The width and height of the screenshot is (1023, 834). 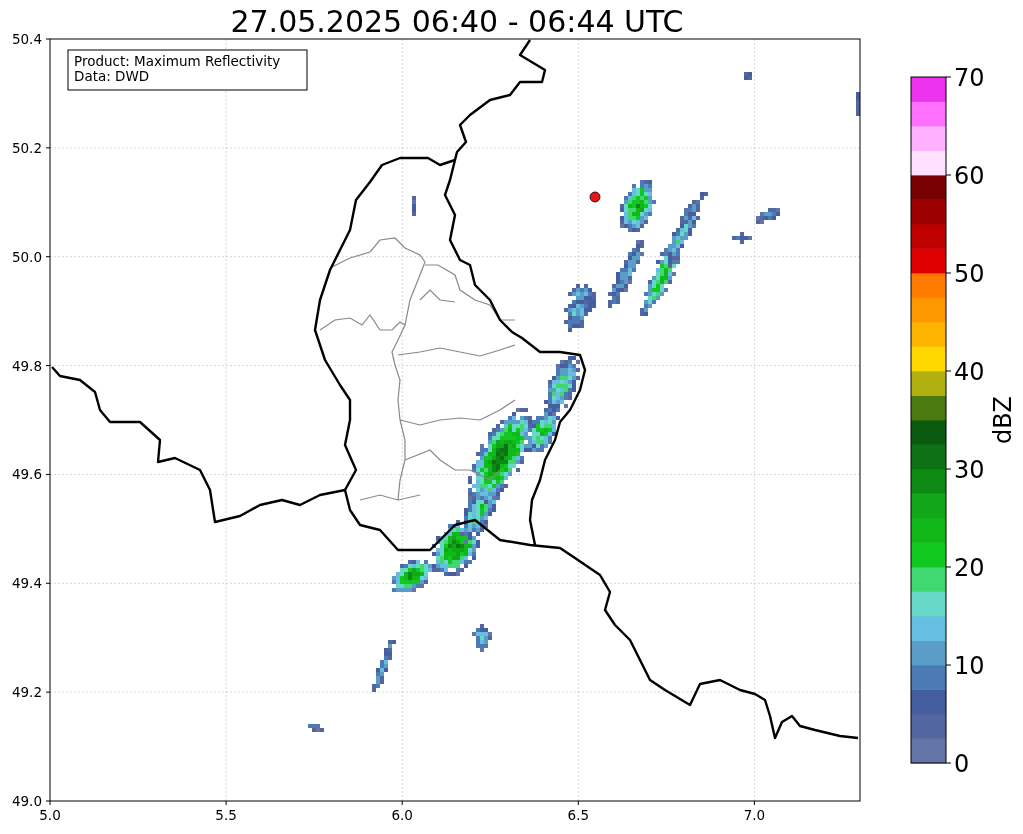 I want to click on colorbar-tick-label: 0, so click(x=962, y=764).